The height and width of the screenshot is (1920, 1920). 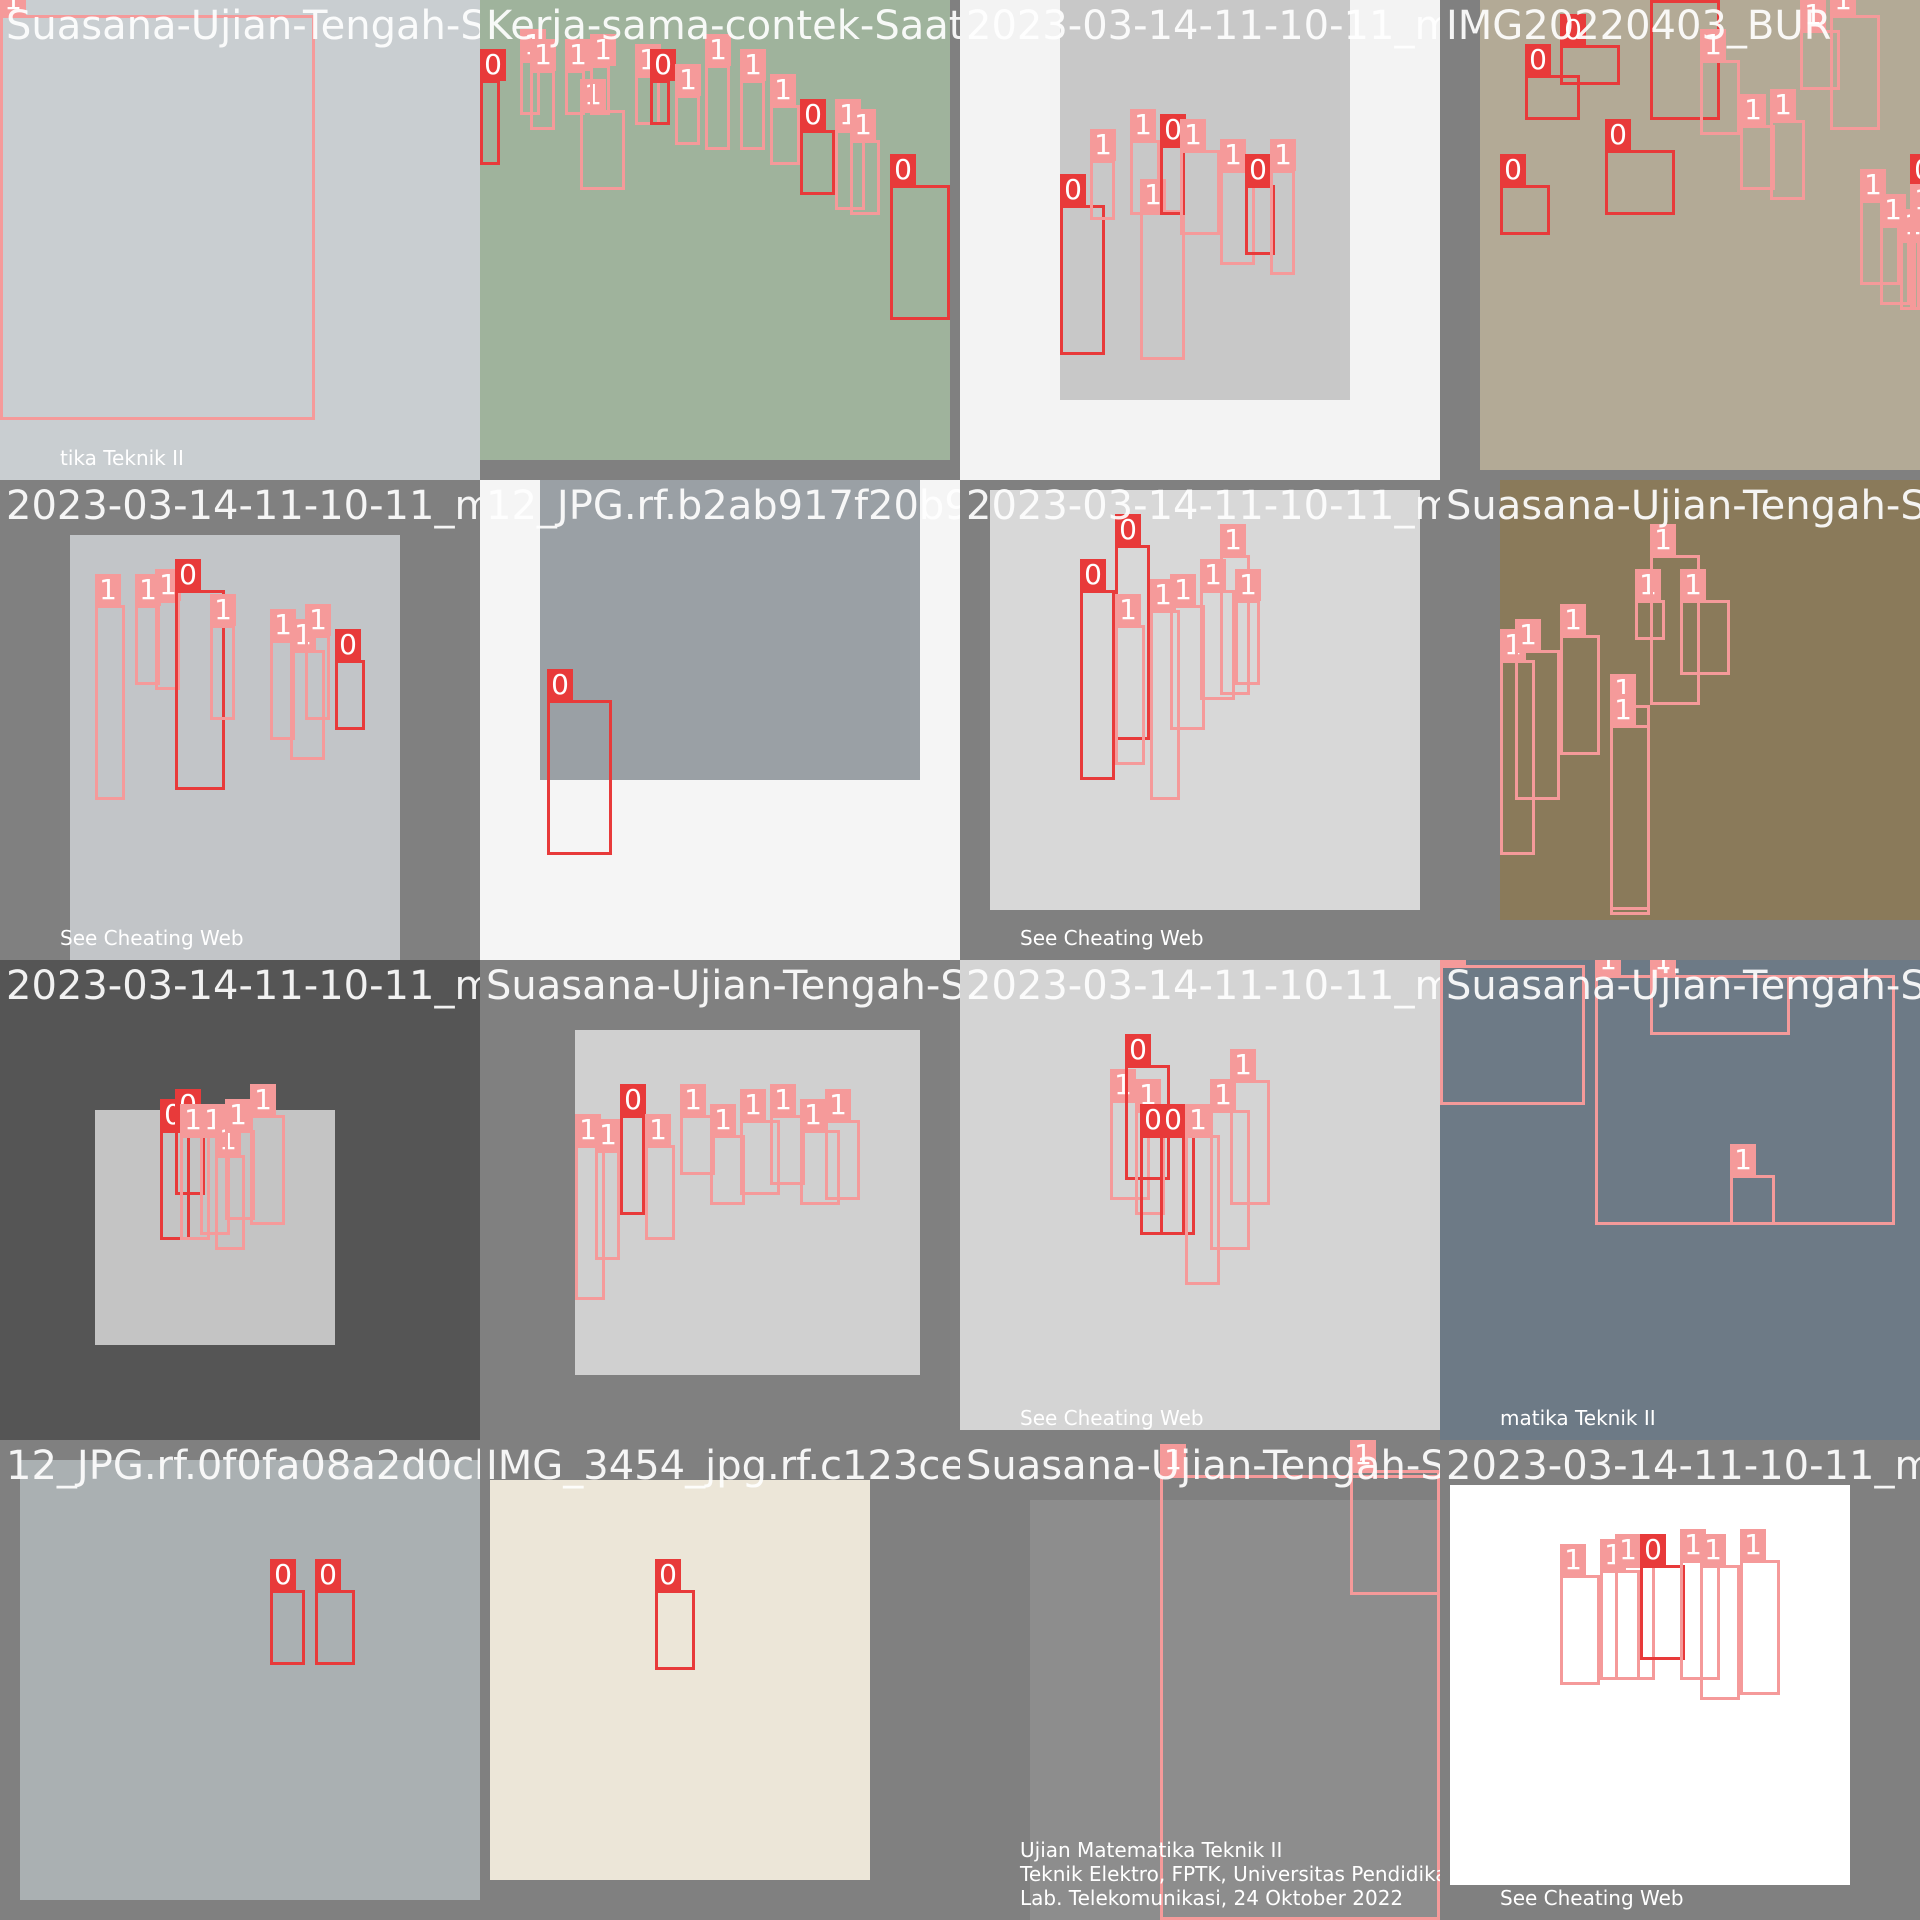 I want to click on mosaic-tile: 00 12_JPG.rf.0f0fa08a2d0cb545, so click(x=240, y=1680).